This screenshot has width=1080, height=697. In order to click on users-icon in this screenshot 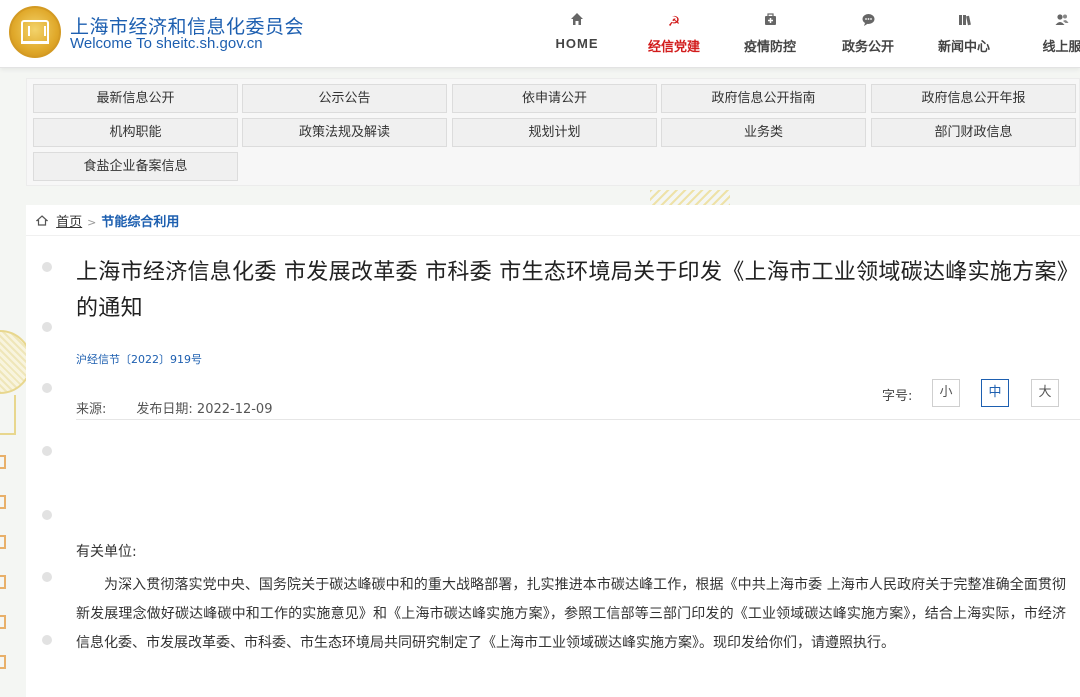, I will do `click(1056, 22)`.